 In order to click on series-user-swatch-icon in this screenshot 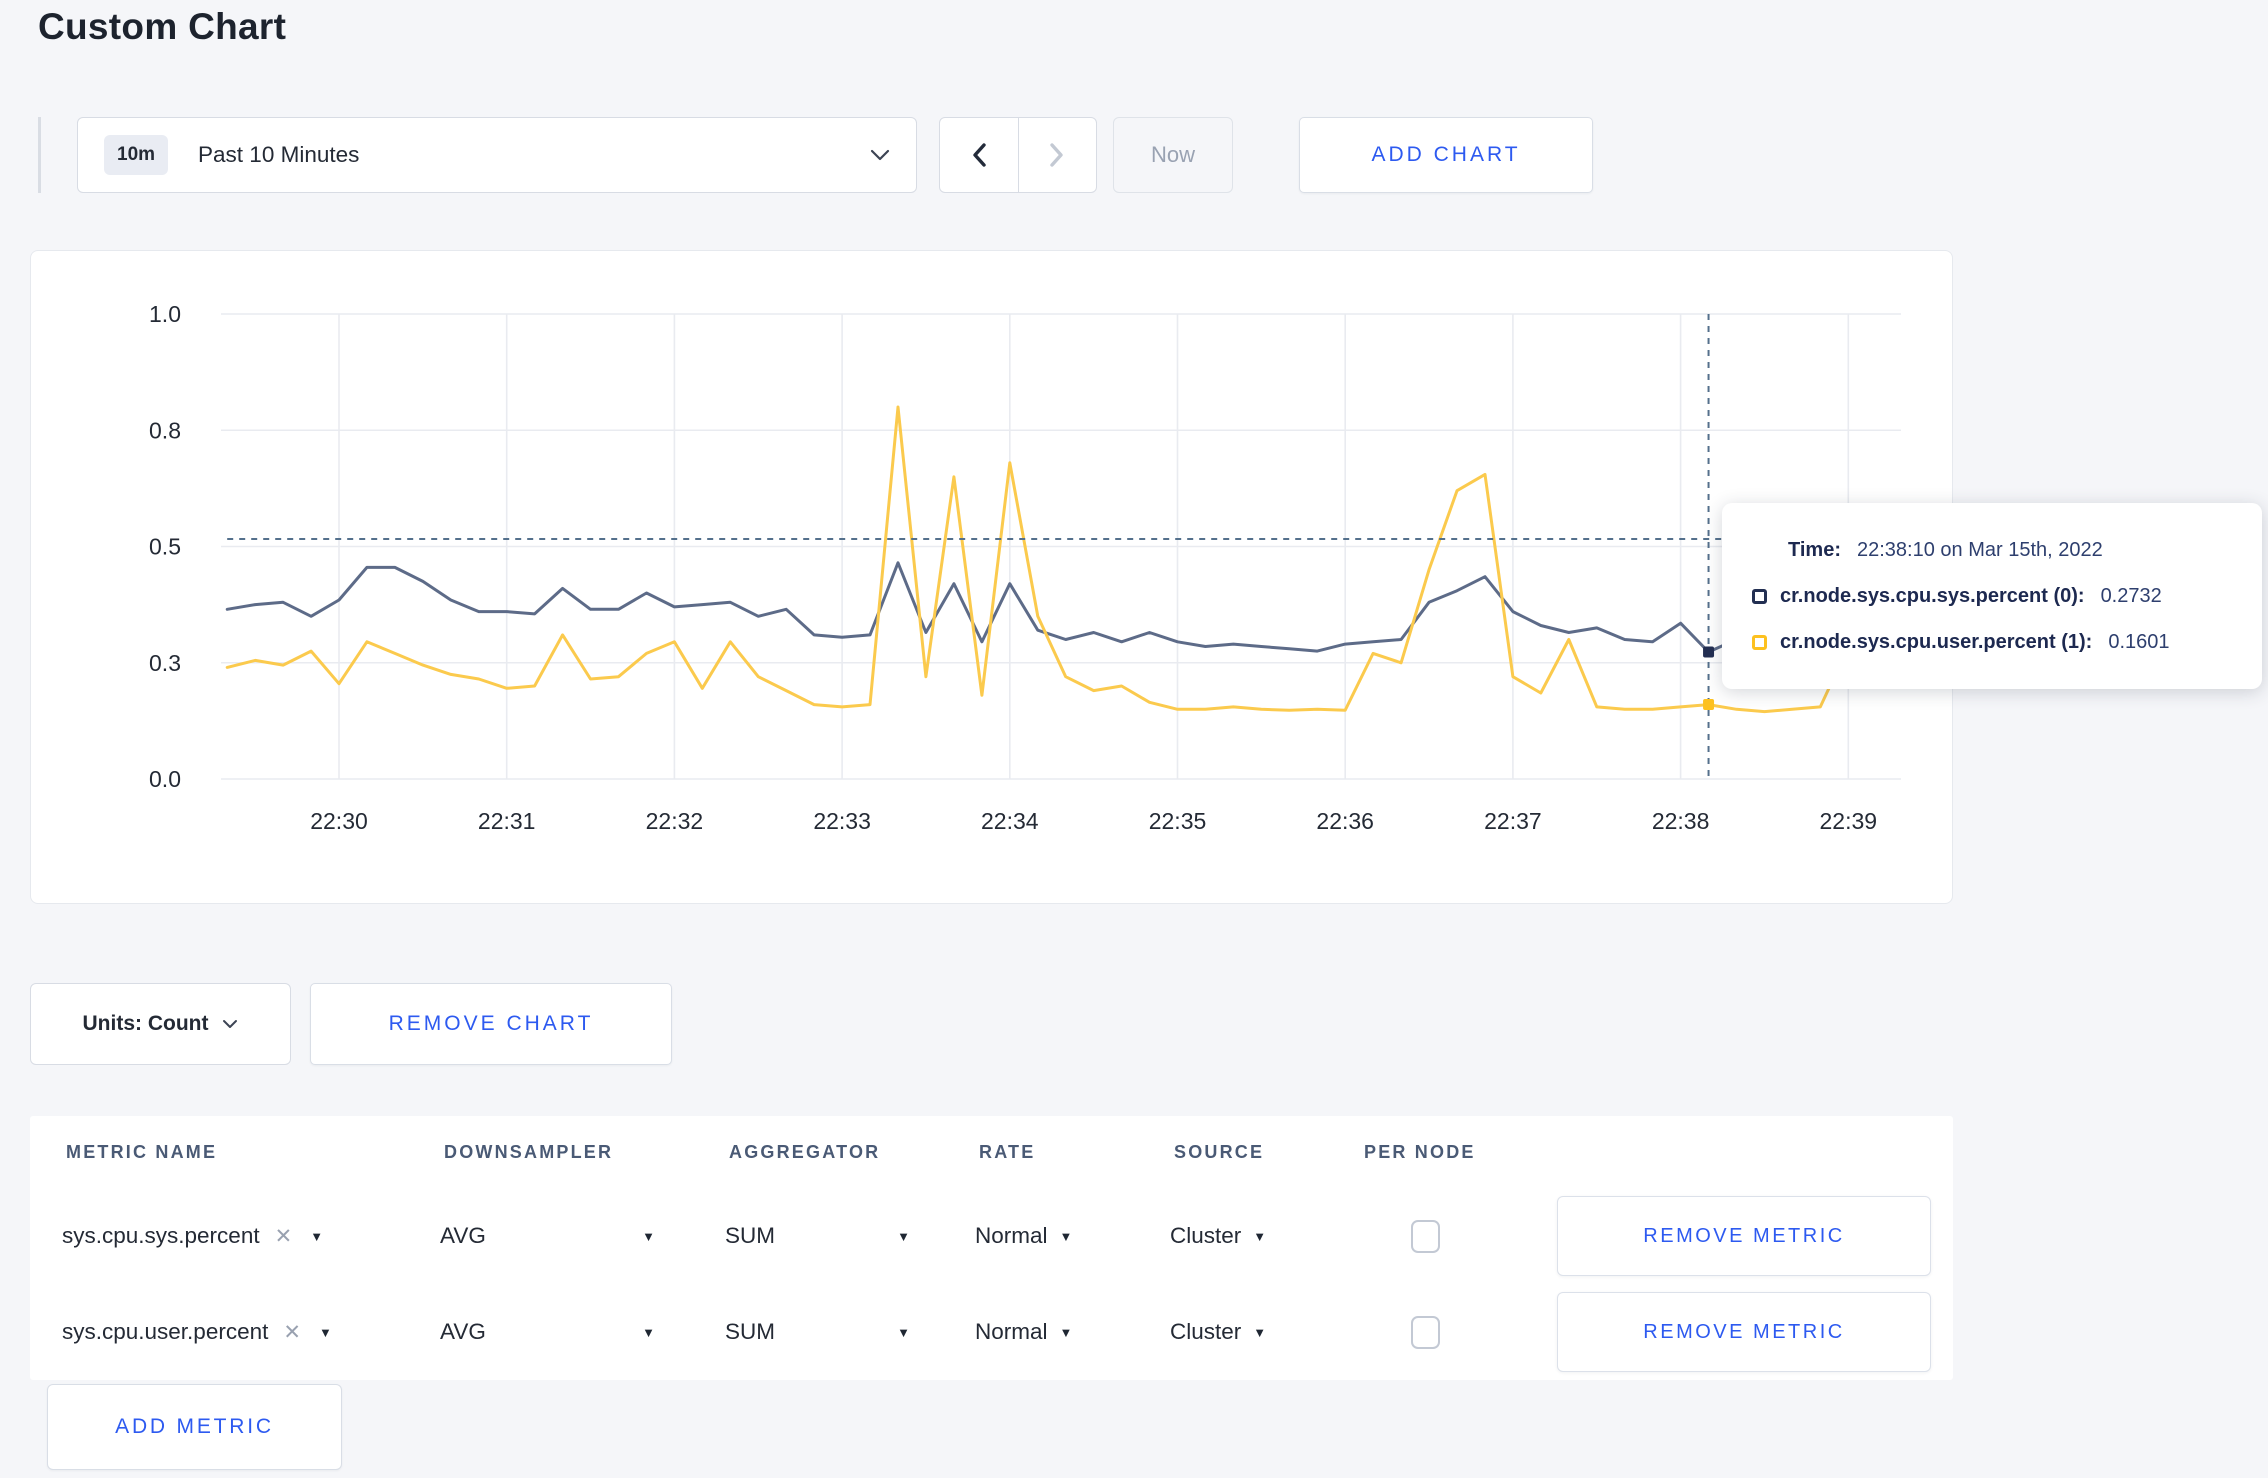, I will do `click(1759, 642)`.